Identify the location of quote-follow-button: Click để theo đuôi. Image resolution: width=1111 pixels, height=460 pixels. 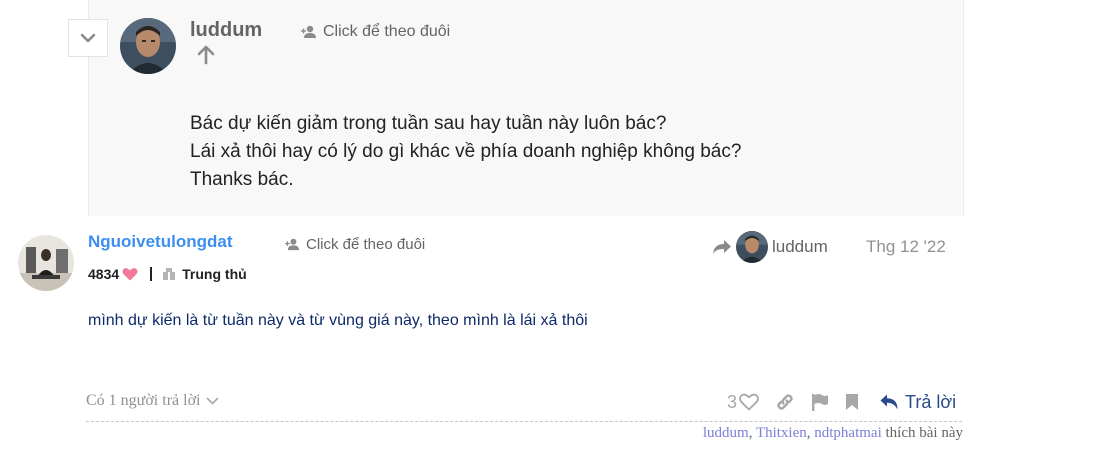
(375, 32).